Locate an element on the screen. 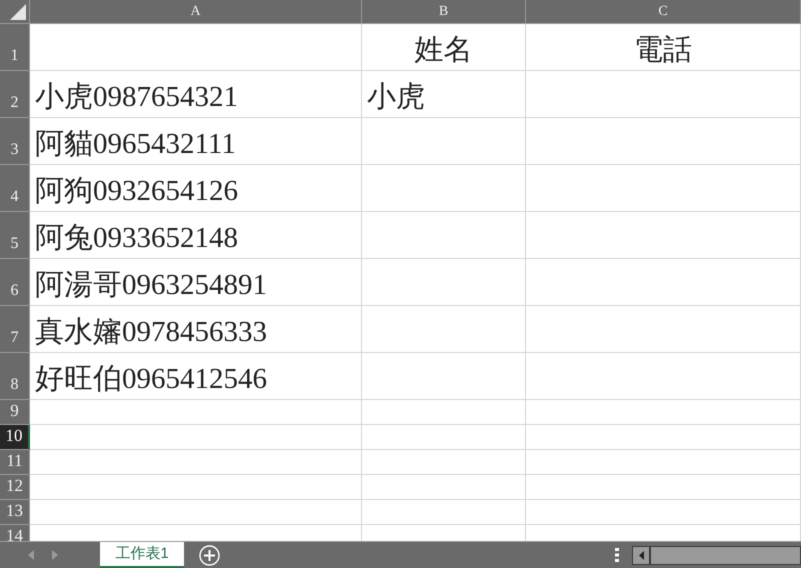 This screenshot has width=801, height=568. table-cell: 姓名 is located at coordinates (444, 47).